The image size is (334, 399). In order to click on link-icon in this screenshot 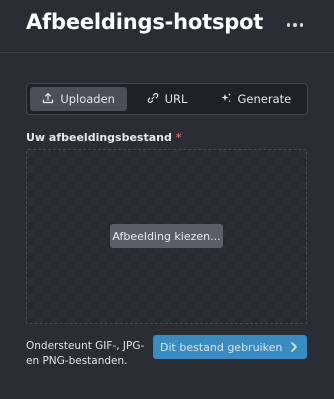, I will do `click(153, 99)`.